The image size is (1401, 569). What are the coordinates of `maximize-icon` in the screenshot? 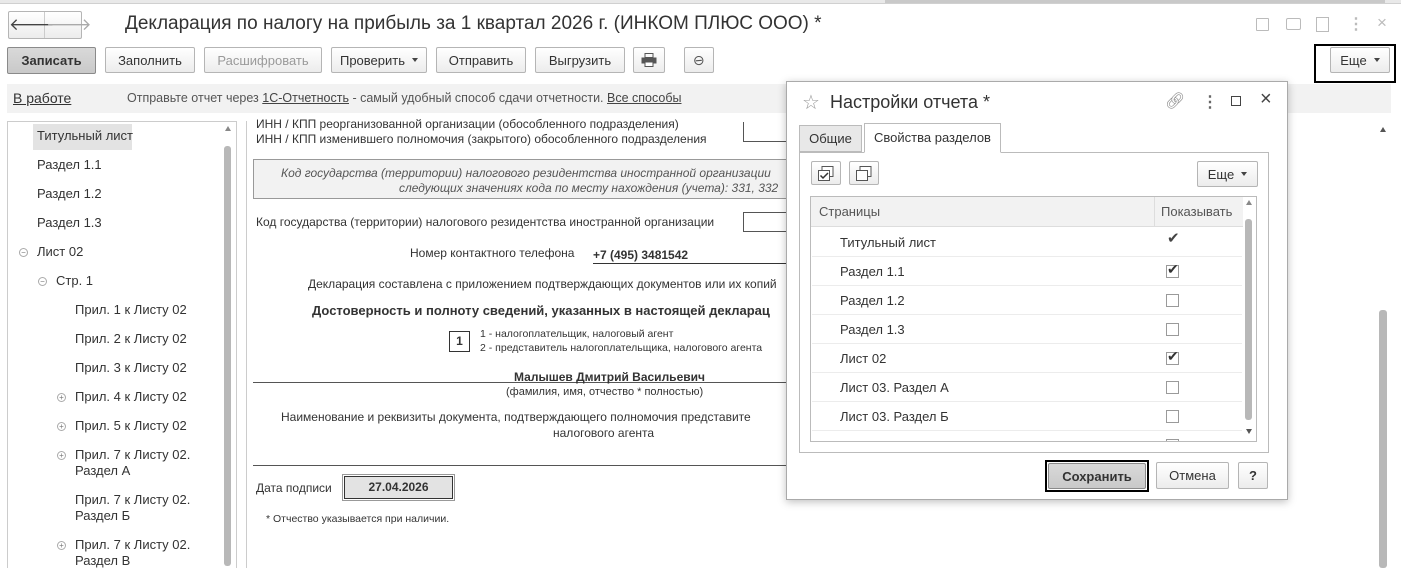 It's located at (1236, 101).